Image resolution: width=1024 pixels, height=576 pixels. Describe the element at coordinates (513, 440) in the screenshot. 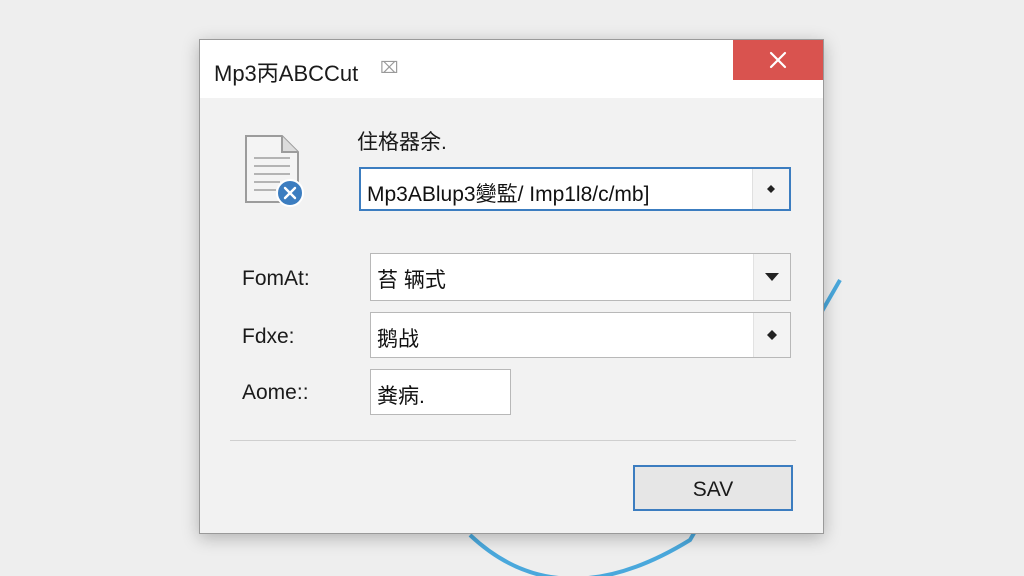

I see `separator` at that location.